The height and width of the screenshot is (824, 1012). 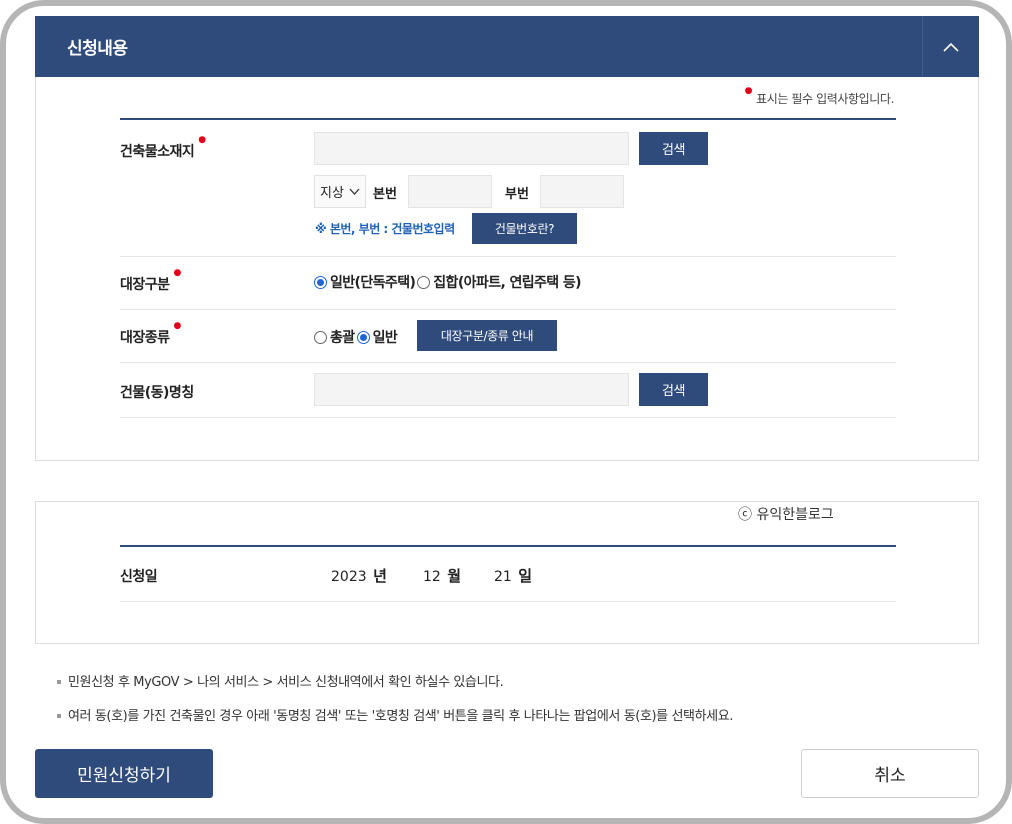 I want to click on register-type-option-collective: 집합(아파트, 연립주택 등), so click(x=507, y=282).